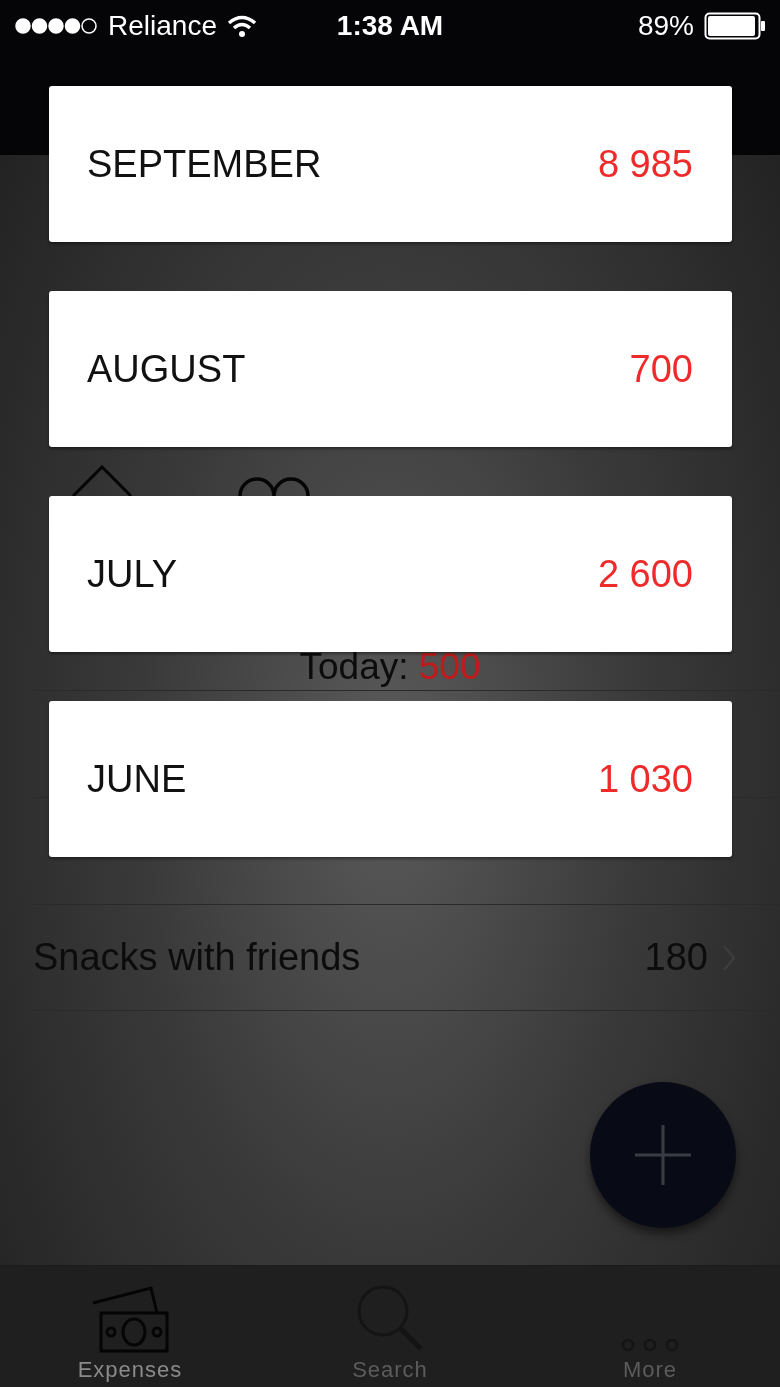 Image resolution: width=780 pixels, height=1387 pixels. What do you see at coordinates (390, 574) in the screenshot?
I see `month-card: JULY 2 600` at bounding box center [390, 574].